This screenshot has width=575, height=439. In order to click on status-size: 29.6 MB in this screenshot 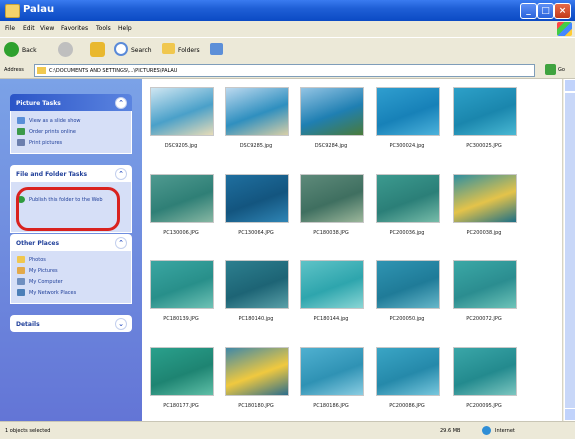, I will do `click(450, 431)`.